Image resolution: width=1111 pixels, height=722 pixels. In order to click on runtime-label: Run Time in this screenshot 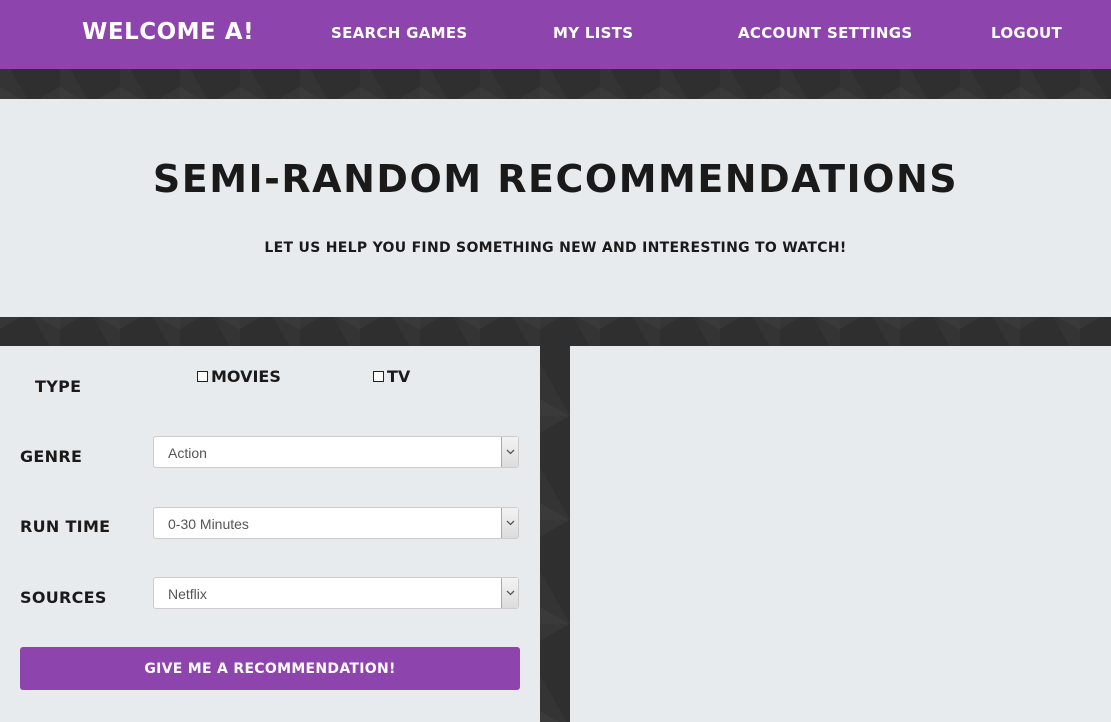, I will do `click(65, 526)`.